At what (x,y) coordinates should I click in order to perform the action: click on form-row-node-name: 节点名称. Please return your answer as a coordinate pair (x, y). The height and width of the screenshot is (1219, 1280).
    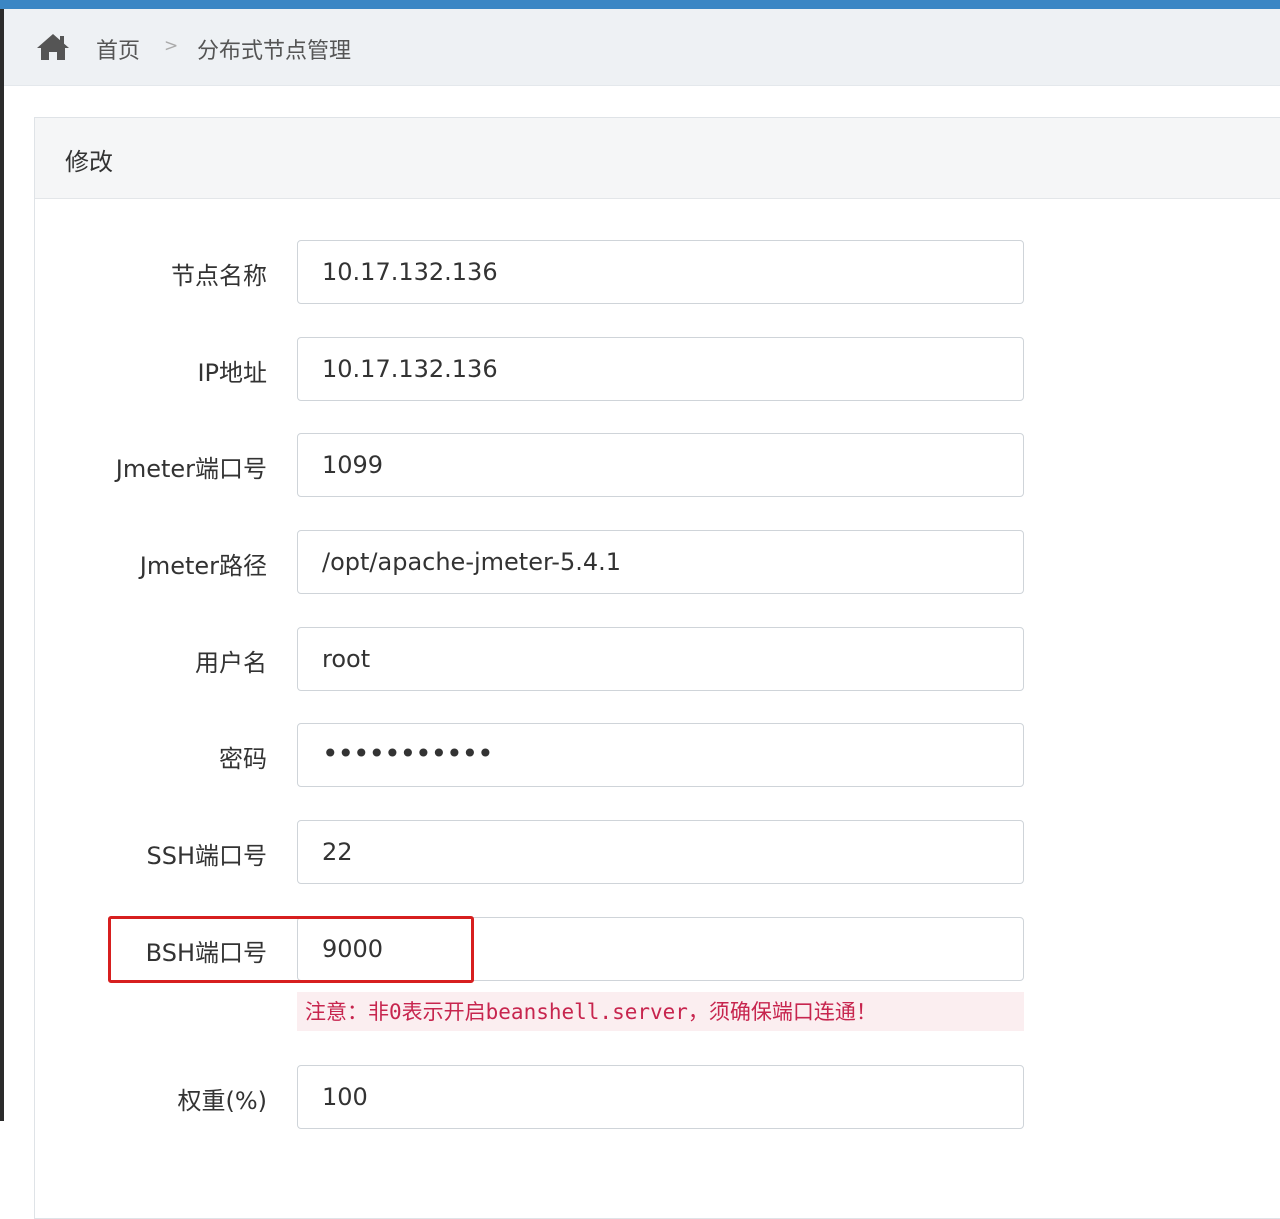
    Looking at the image, I should click on (640, 273).